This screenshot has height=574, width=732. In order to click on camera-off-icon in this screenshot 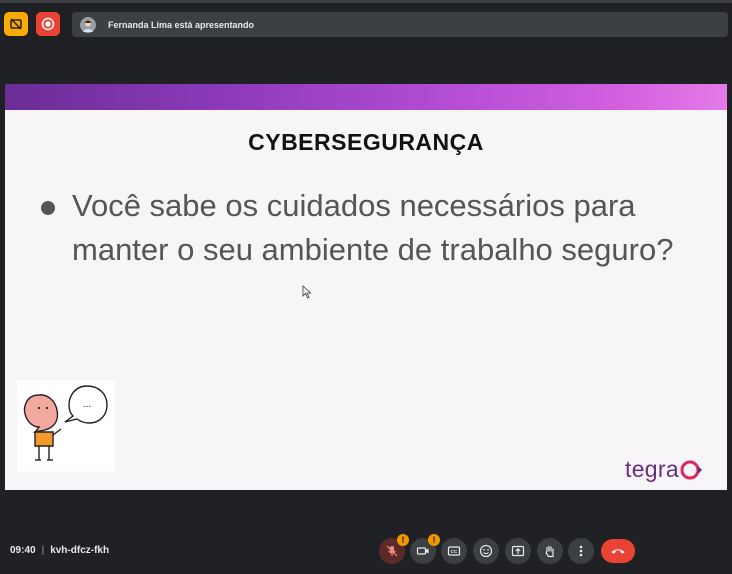, I will do `click(16, 24)`.